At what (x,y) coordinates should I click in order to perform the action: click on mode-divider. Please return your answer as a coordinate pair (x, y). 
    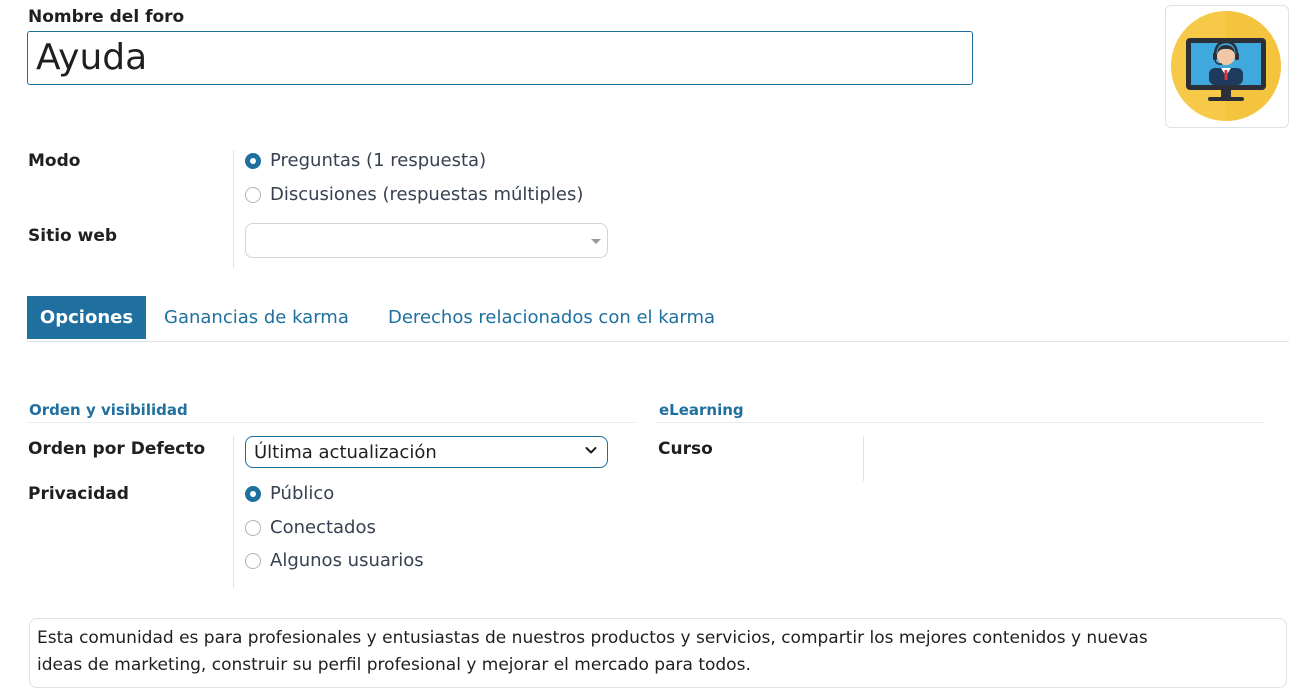
    Looking at the image, I should click on (233, 209).